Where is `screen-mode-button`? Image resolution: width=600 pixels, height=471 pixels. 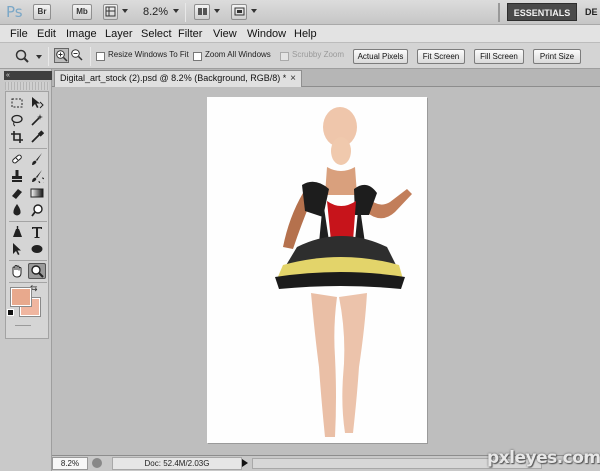 screen-mode-button is located at coordinates (239, 12).